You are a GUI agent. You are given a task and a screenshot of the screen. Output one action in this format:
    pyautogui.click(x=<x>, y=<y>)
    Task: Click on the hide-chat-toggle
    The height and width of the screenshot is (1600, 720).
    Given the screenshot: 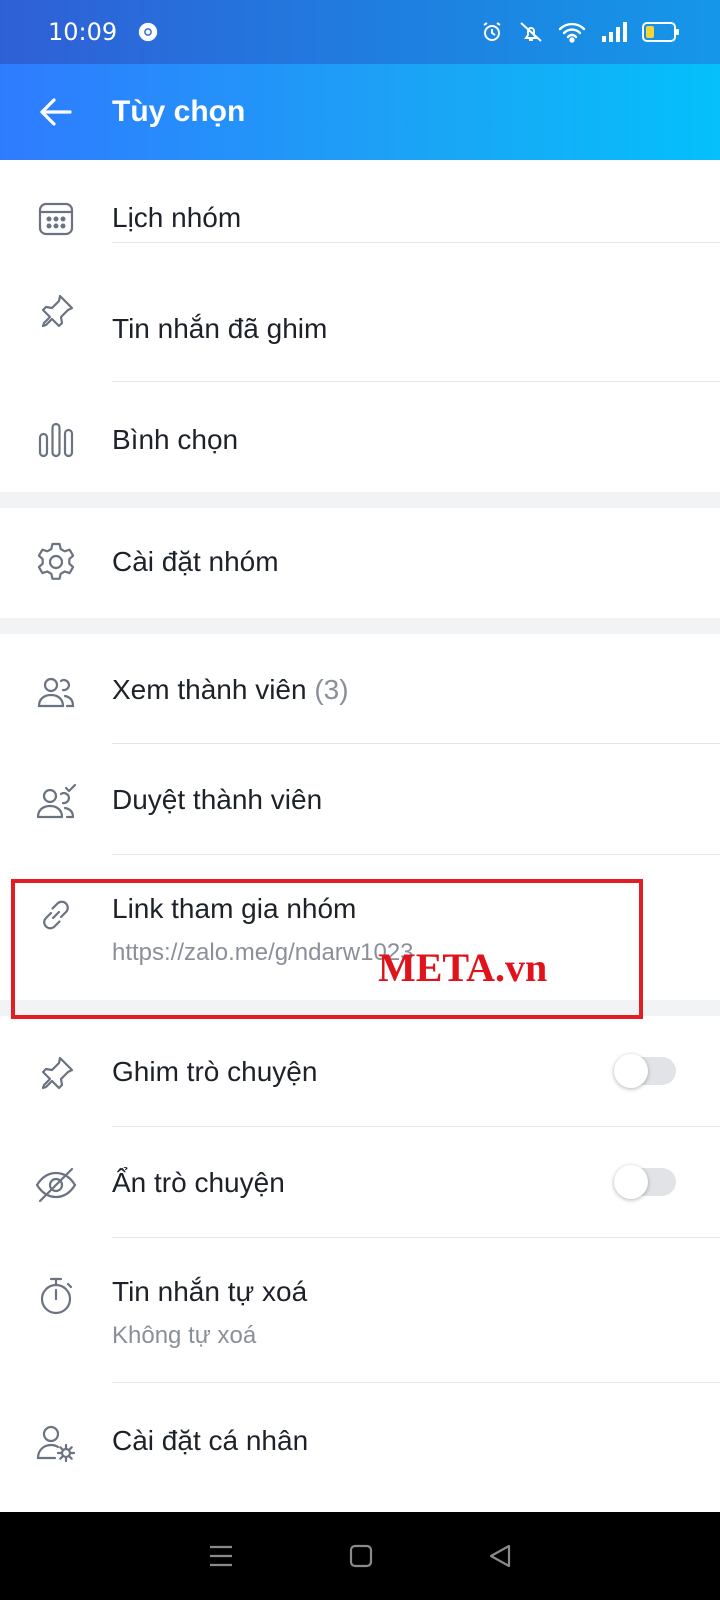 What is the action you would take?
    pyautogui.click(x=645, y=1182)
    